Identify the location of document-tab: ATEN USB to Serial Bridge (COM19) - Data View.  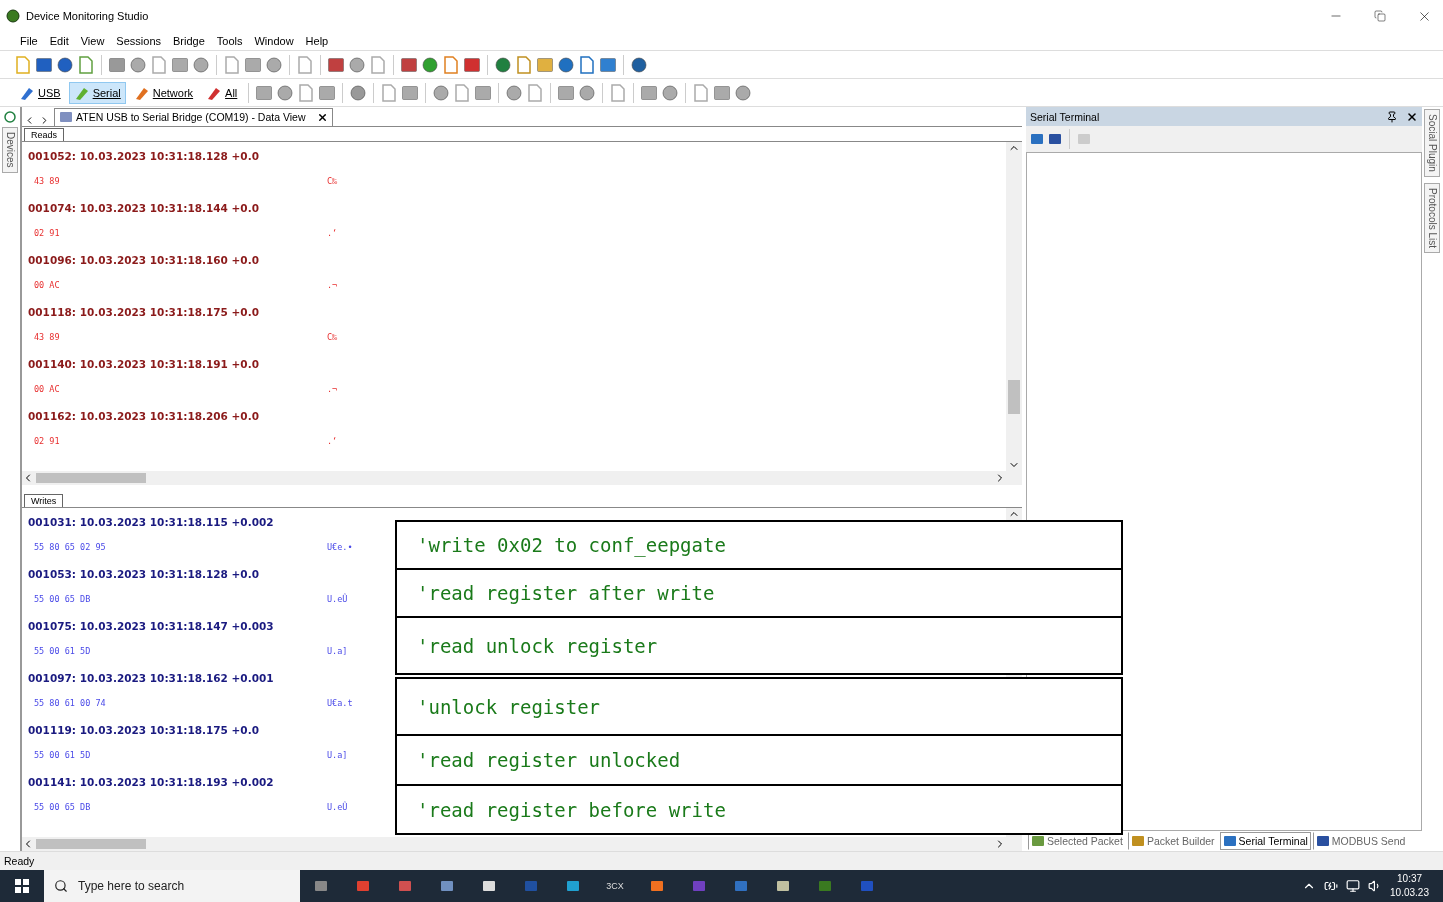
(193, 116).